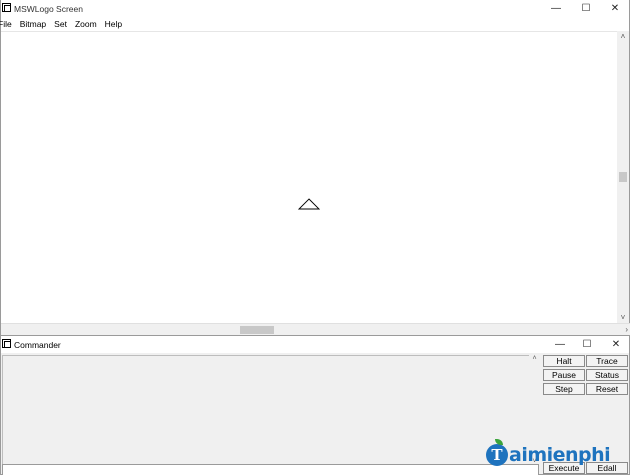  What do you see at coordinates (556, 8) in the screenshot?
I see `minimize-icon: —` at bounding box center [556, 8].